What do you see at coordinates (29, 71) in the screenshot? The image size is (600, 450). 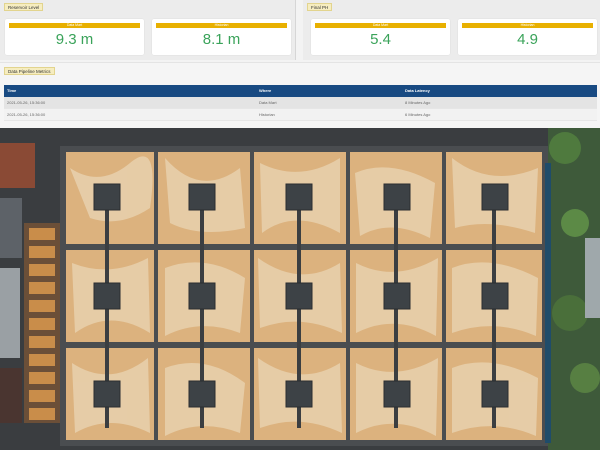 I see `section-title: Data Pipeline Metrics` at bounding box center [29, 71].